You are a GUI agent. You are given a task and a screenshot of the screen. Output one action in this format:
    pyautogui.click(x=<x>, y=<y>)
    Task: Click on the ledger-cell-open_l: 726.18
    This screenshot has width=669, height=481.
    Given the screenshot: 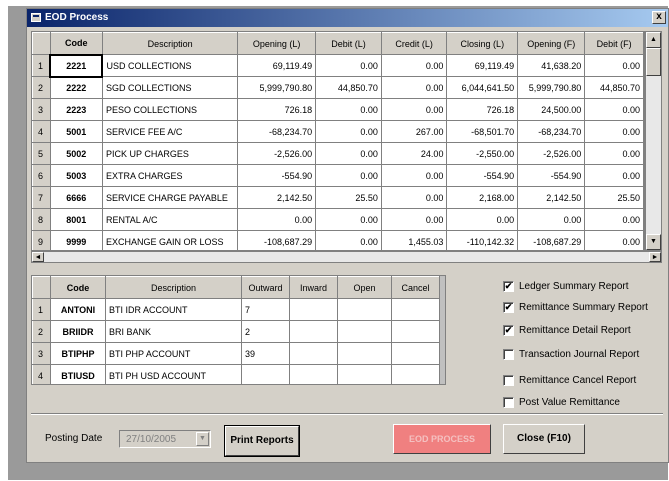 What is the action you would take?
    pyautogui.click(x=277, y=109)
    